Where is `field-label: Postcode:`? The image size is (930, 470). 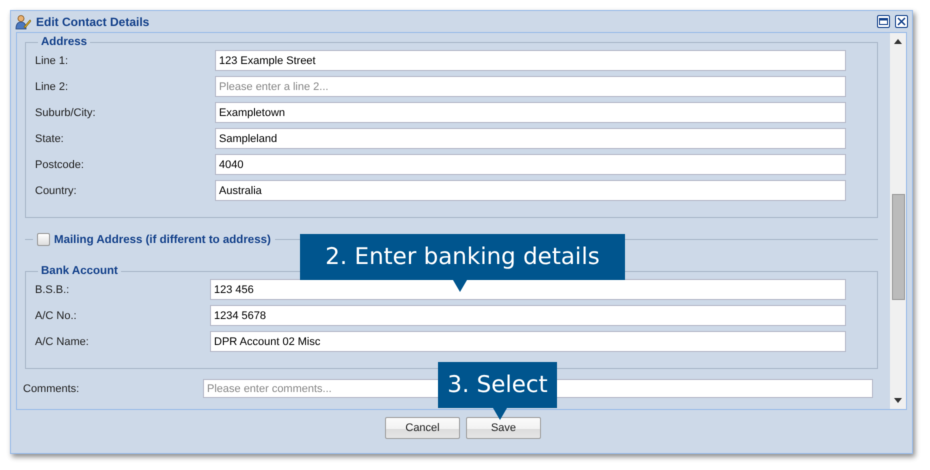 field-label: Postcode: is located at coordinates (60, 164).